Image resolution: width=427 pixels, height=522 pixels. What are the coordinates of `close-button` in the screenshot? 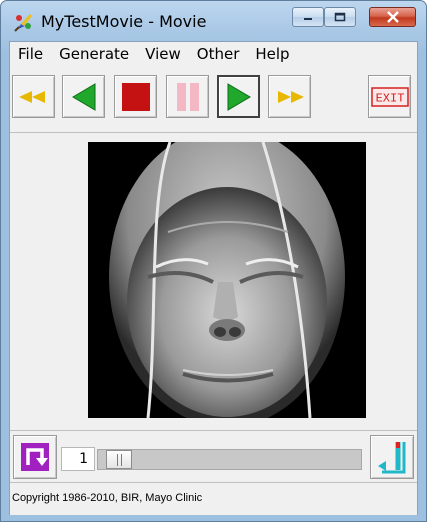 It's located at (392, 17).